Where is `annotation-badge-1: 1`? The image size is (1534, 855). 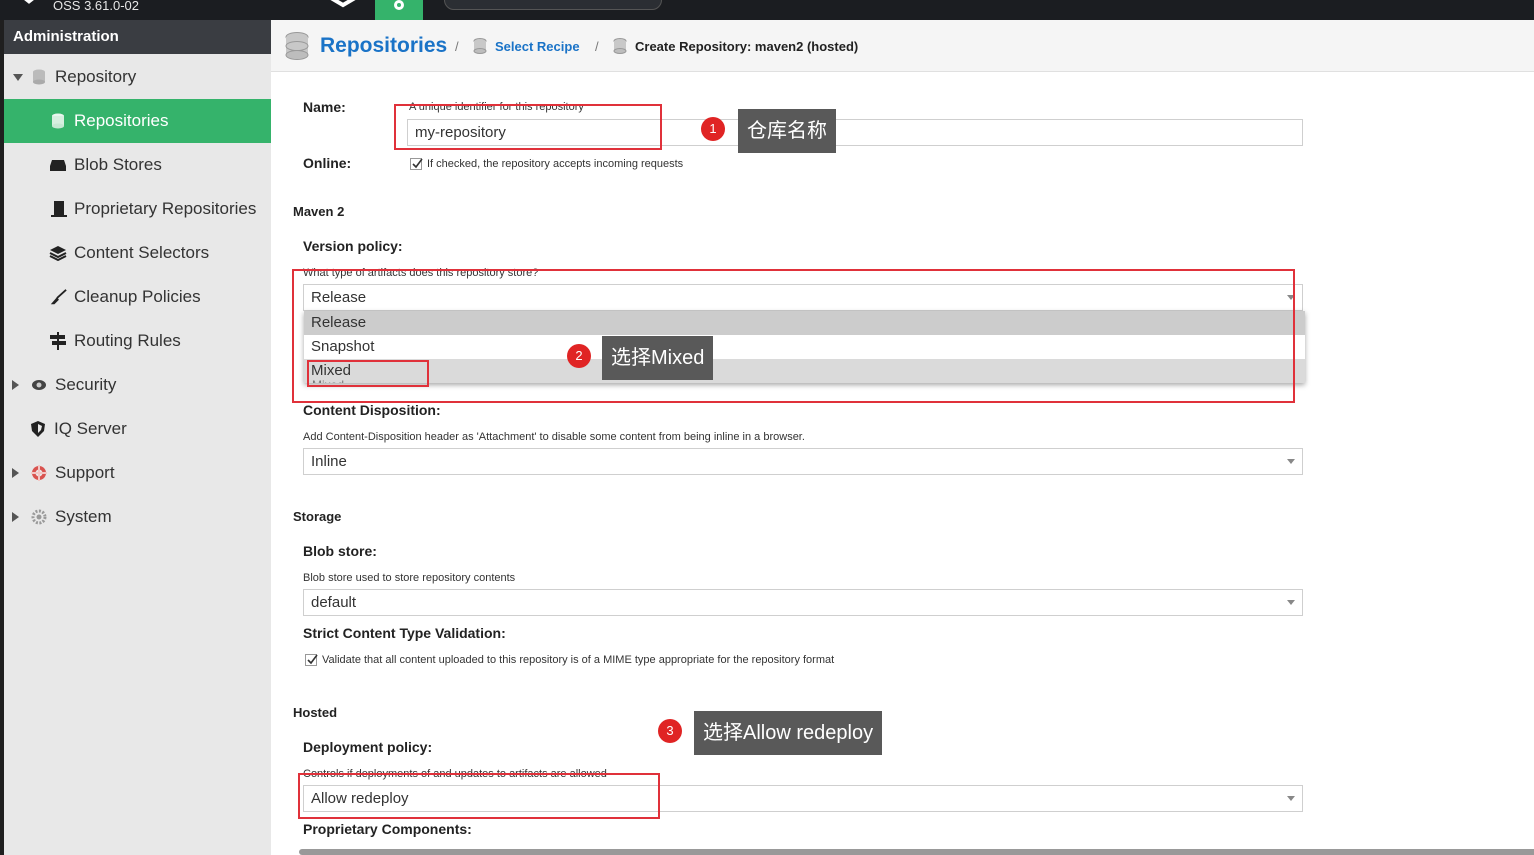 annotation-badge-1: 1 is located at coordinates (713, 129).